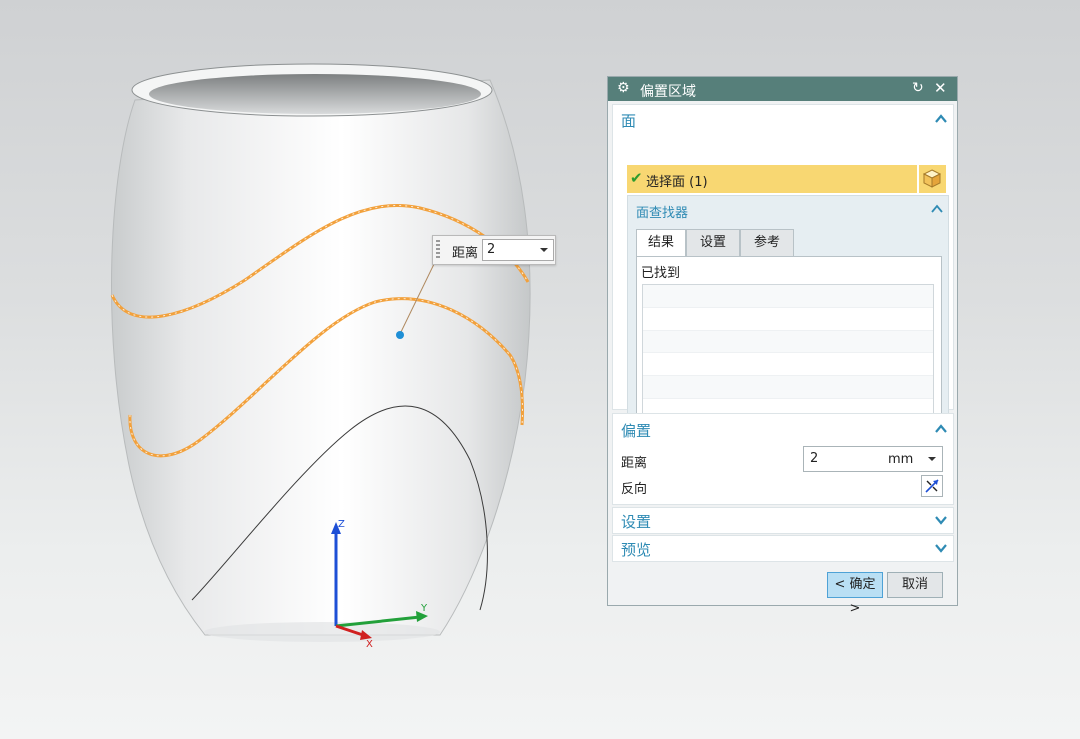  I want to click on reverse-direction-button, so click(932, 486).